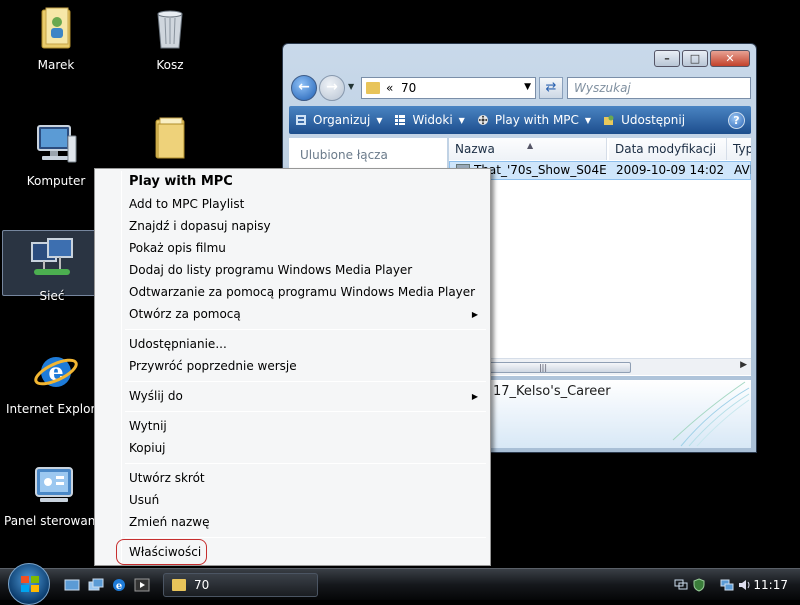  I want to click on taskbar-button-70: 70, so click(240, 585).